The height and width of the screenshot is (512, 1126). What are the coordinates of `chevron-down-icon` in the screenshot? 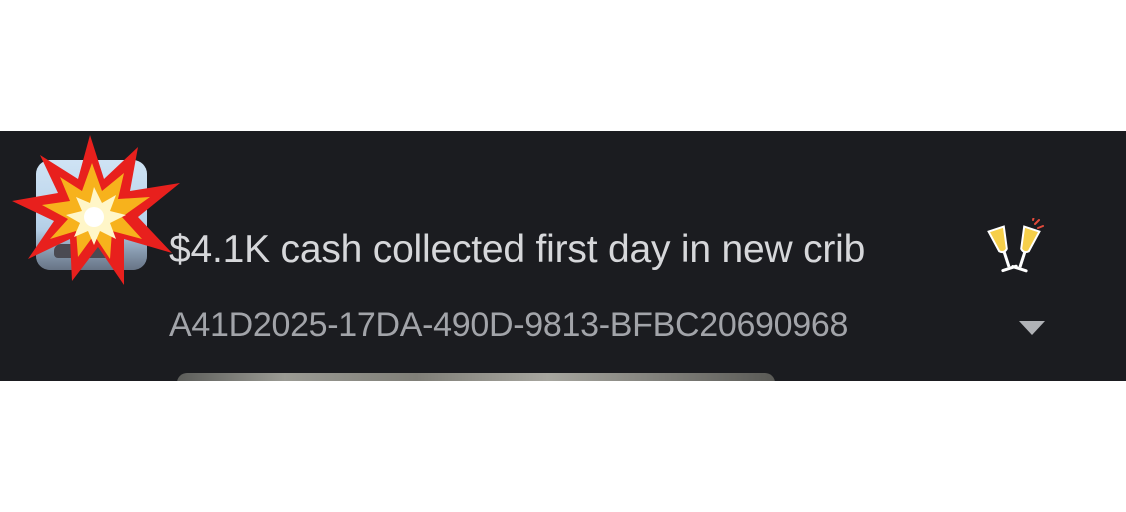 It's located at (1032, 328).